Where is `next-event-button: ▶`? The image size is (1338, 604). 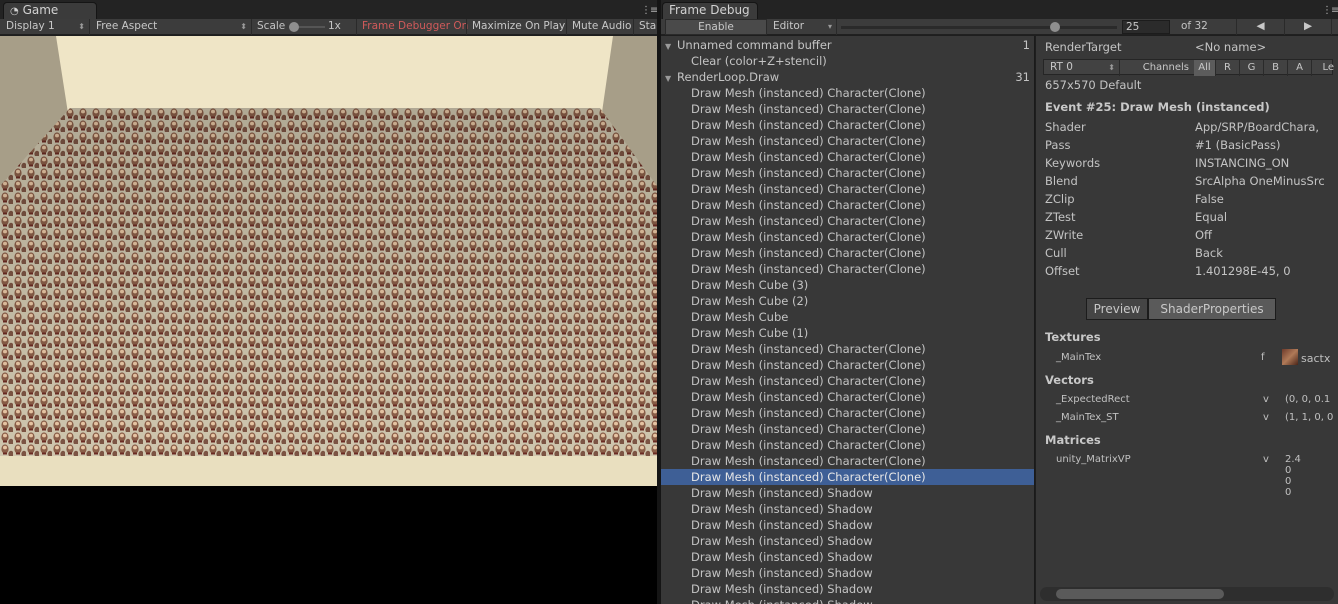
next-event-button: ▶ is located at coordinates (1308, 27).